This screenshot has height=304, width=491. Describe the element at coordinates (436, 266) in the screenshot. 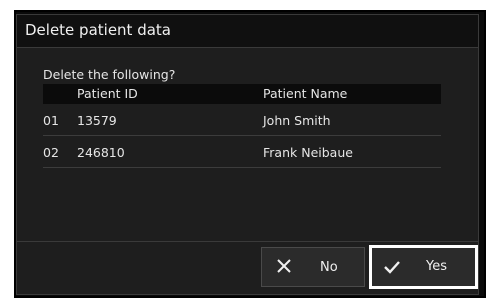

I see `yes-button-label: Yes` at that location.